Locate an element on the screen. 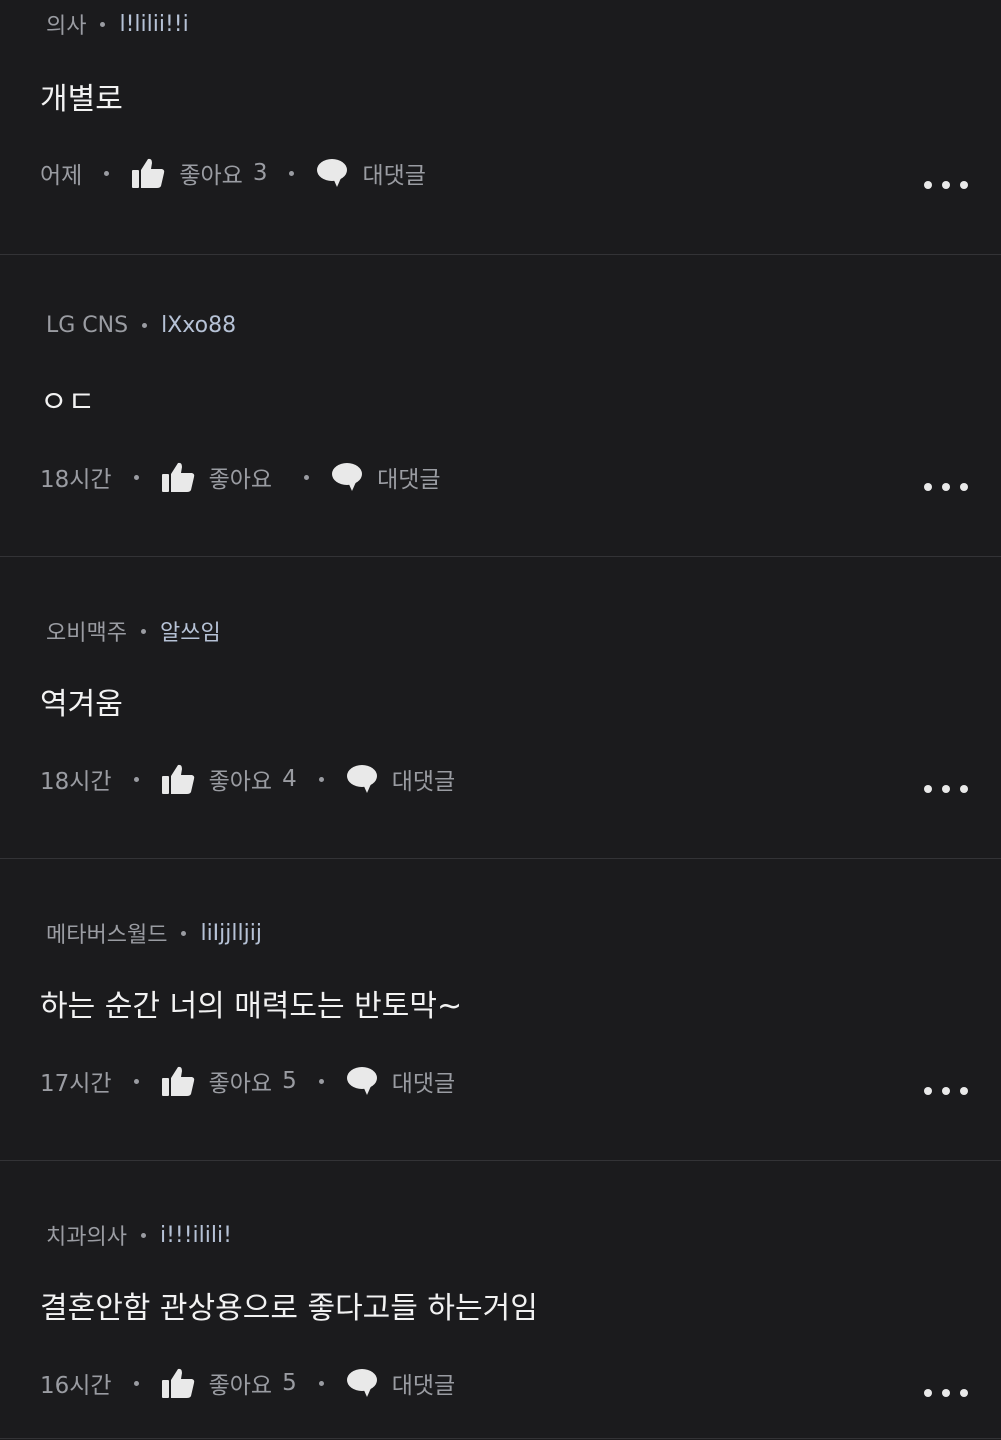  author-nickname: lXxo88 is located at coordinates (198, 325).